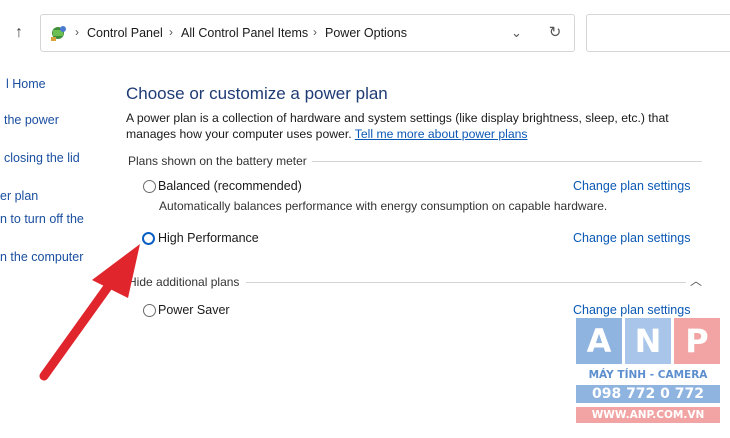 The image size is (730, 438). I want to click on high-performance-plan-label: High Performance, so click(208, 238).